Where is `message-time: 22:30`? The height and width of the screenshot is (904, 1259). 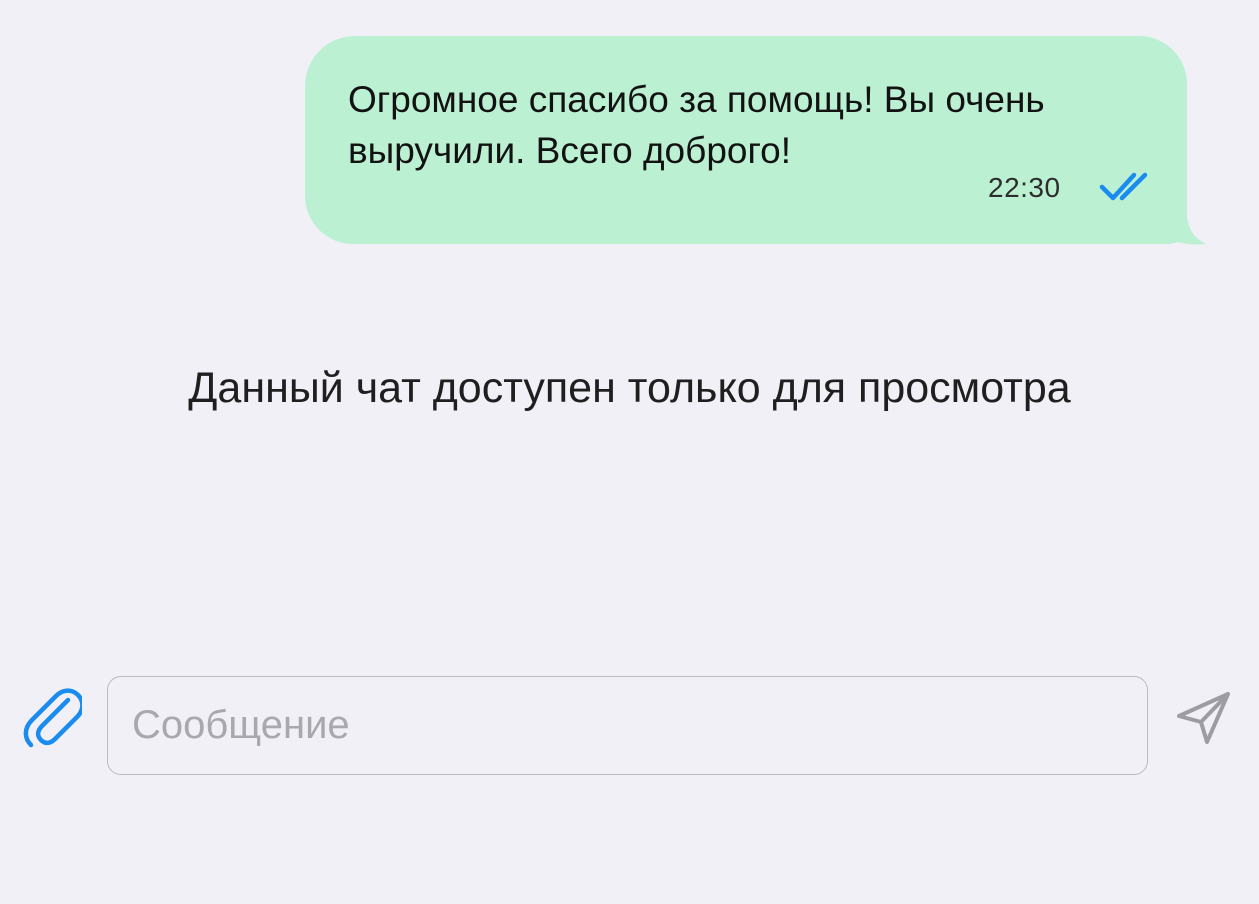 message-time: 22:30 is located at coordinates (1024, 187).